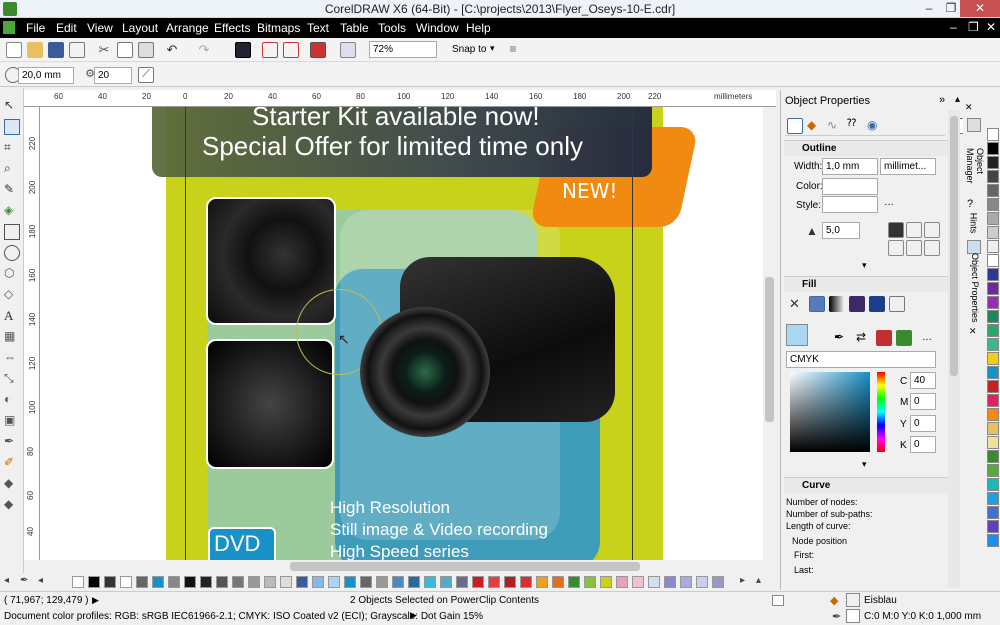  What do you see at coordinates (932, 230) in the screenshot?
I see `corner-bevel-icon` at bounding box center [932, 230].